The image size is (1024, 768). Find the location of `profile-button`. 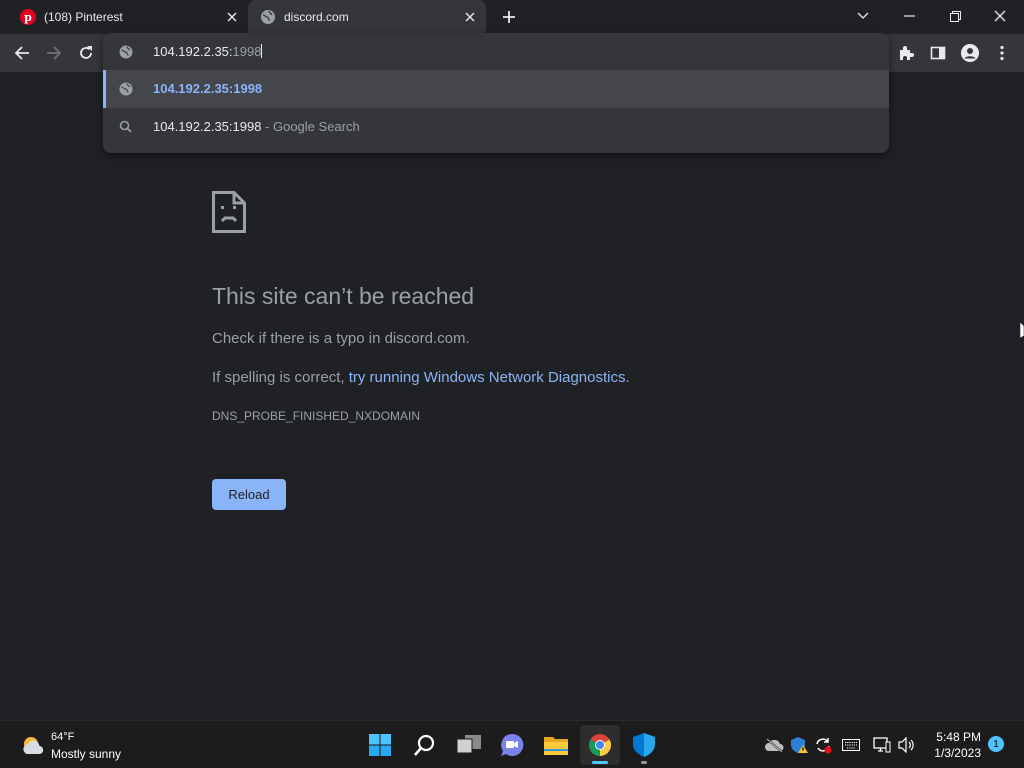

profile-button is located at coordinates (970, 53).